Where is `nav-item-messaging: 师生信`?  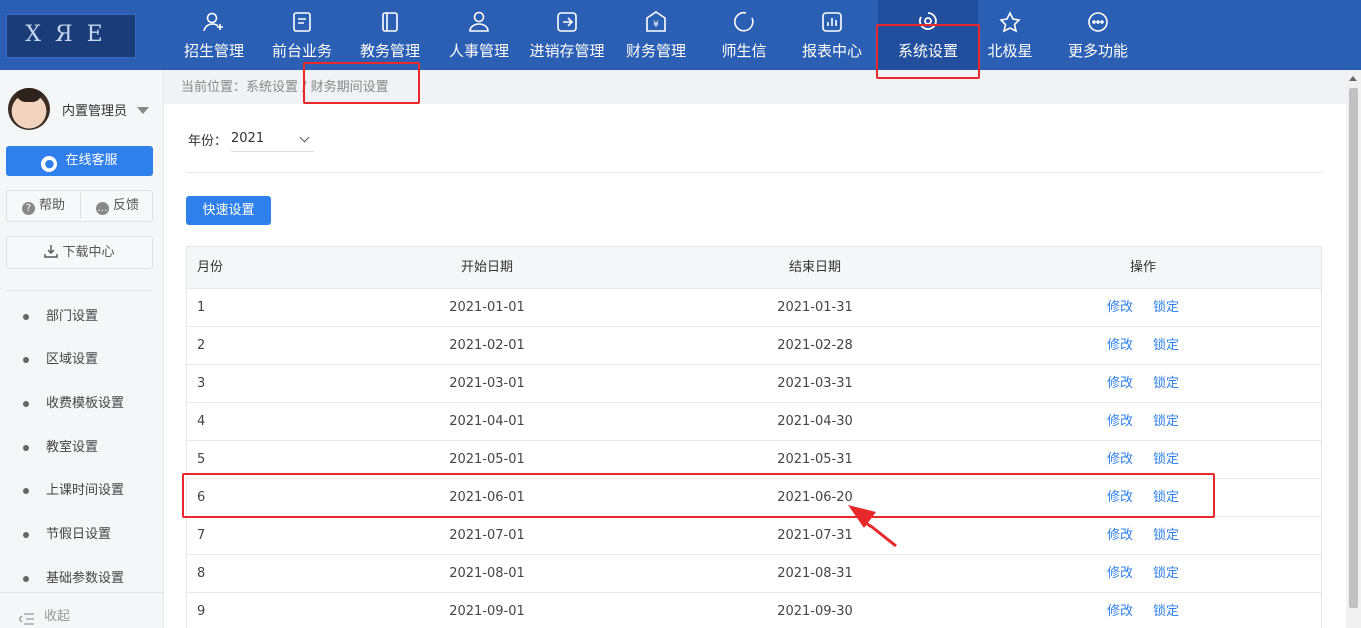 nav-item-messaging: 师生信 is located at coordinates (744, 35).